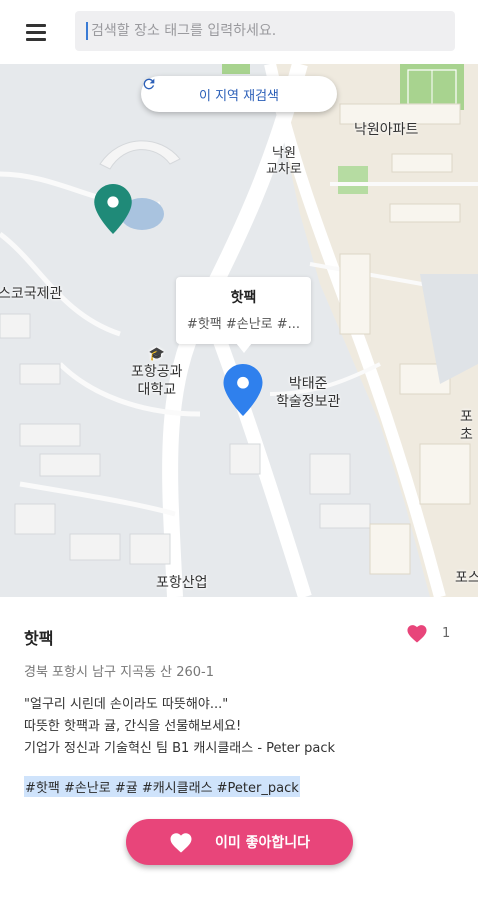 This screenshot has width=478, height=900. I want to click on map-label-line: 학술정보관, so click(308, 401).